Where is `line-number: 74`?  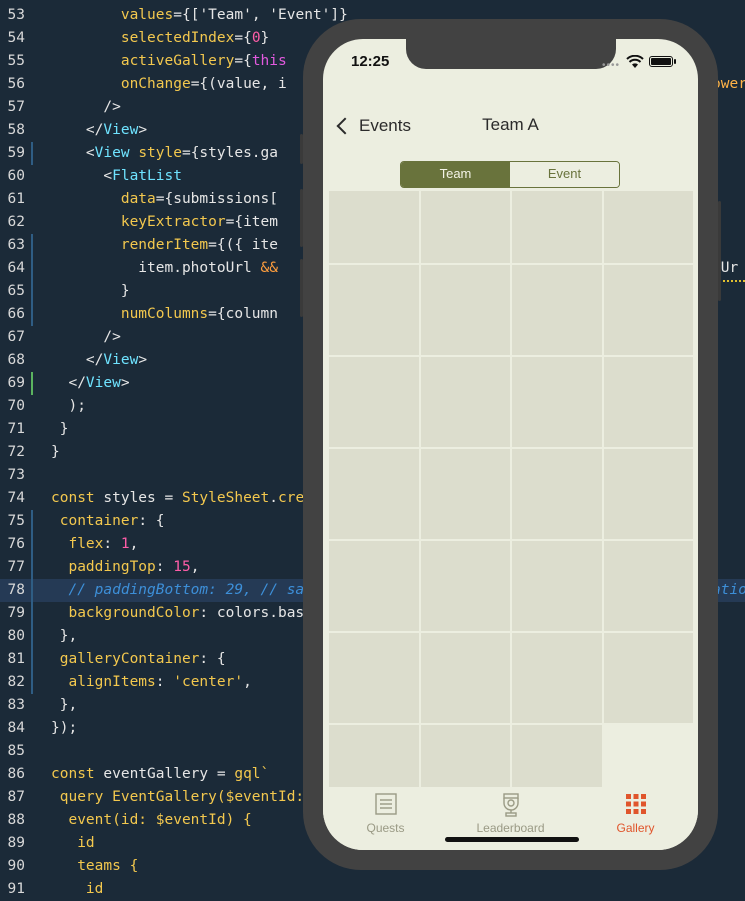 line-number: 74 is located at coordinates (16, 498).